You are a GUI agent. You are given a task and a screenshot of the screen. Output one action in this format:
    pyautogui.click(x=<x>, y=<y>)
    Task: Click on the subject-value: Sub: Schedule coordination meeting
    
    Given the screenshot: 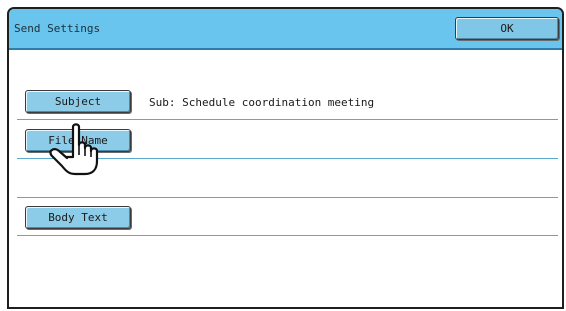 What is the action you would take?
    pyautogui.click(x=262, y=102)
    